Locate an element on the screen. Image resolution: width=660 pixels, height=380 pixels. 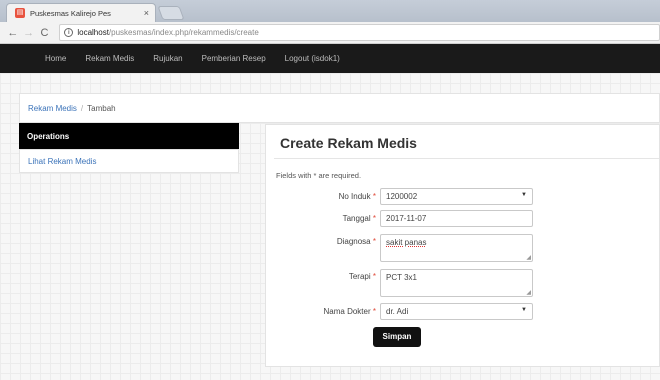
tanggal-input: 2017-11-07 is located at coordinates (456, 218).